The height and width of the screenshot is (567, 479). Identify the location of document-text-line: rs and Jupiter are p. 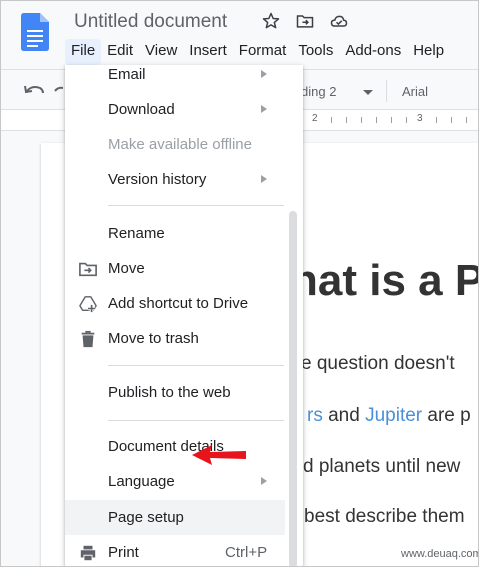
(389, 416).